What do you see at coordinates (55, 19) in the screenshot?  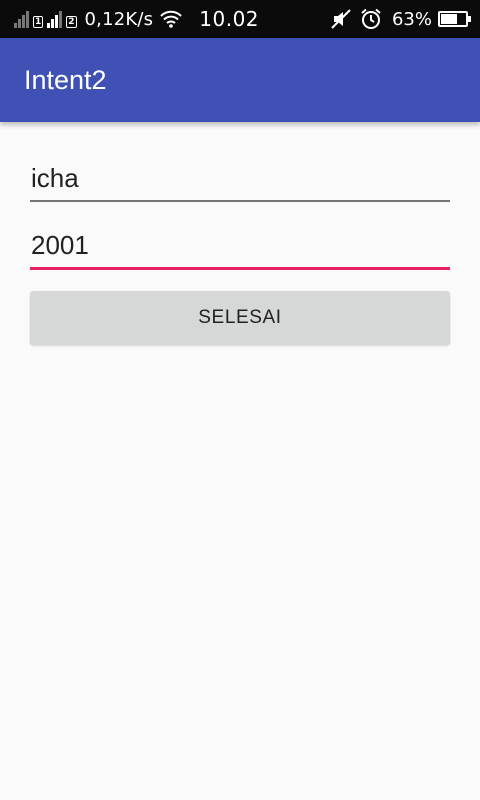 I see `sim2-signal-icon` at bounding box center [55, 19].